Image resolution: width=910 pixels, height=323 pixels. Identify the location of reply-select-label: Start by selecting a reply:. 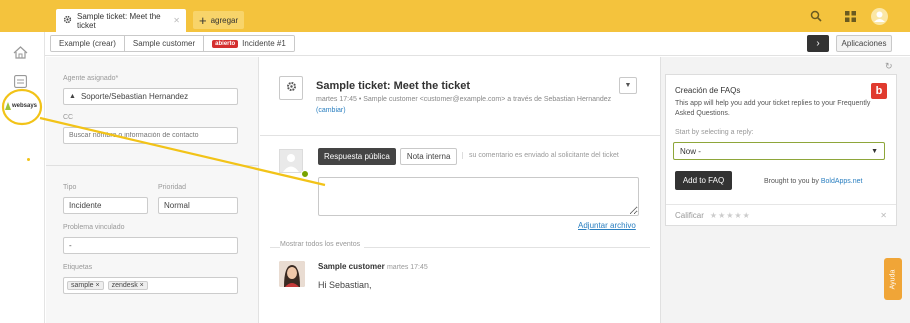
(714, 132).